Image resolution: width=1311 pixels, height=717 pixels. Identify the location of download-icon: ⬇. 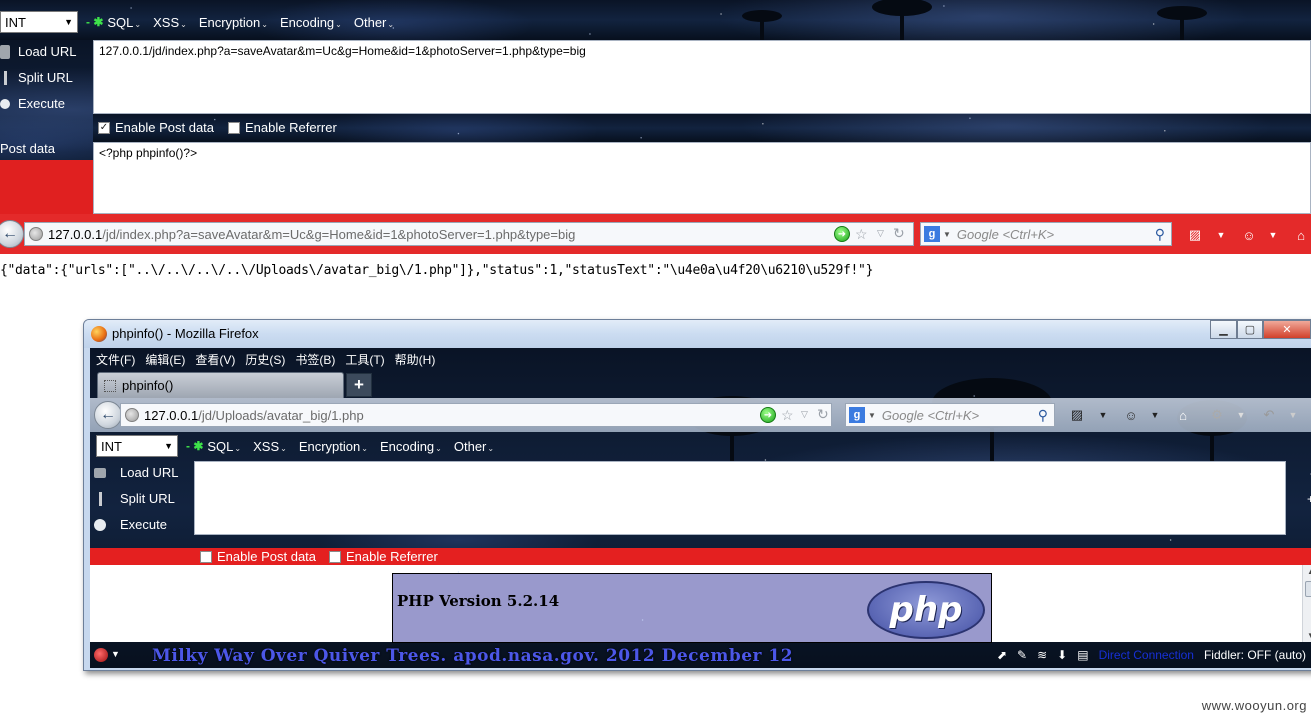
(1062, 655).